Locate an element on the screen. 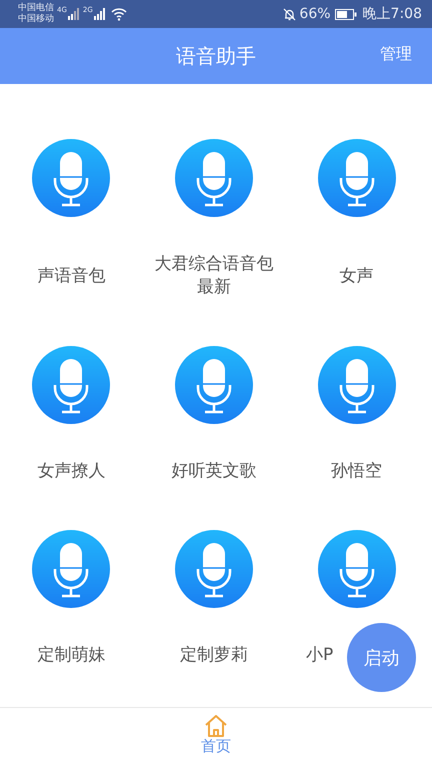 The width and height of the screenshot is (432, 768). voice-pack-name: 小P is located at coordinates (320, 655).